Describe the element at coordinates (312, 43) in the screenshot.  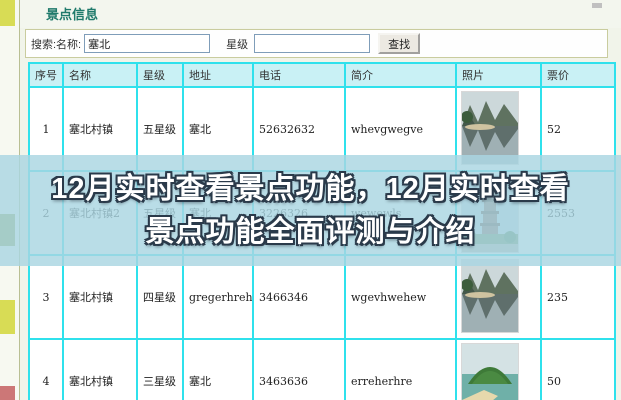
I see `search-star-input` at that location.